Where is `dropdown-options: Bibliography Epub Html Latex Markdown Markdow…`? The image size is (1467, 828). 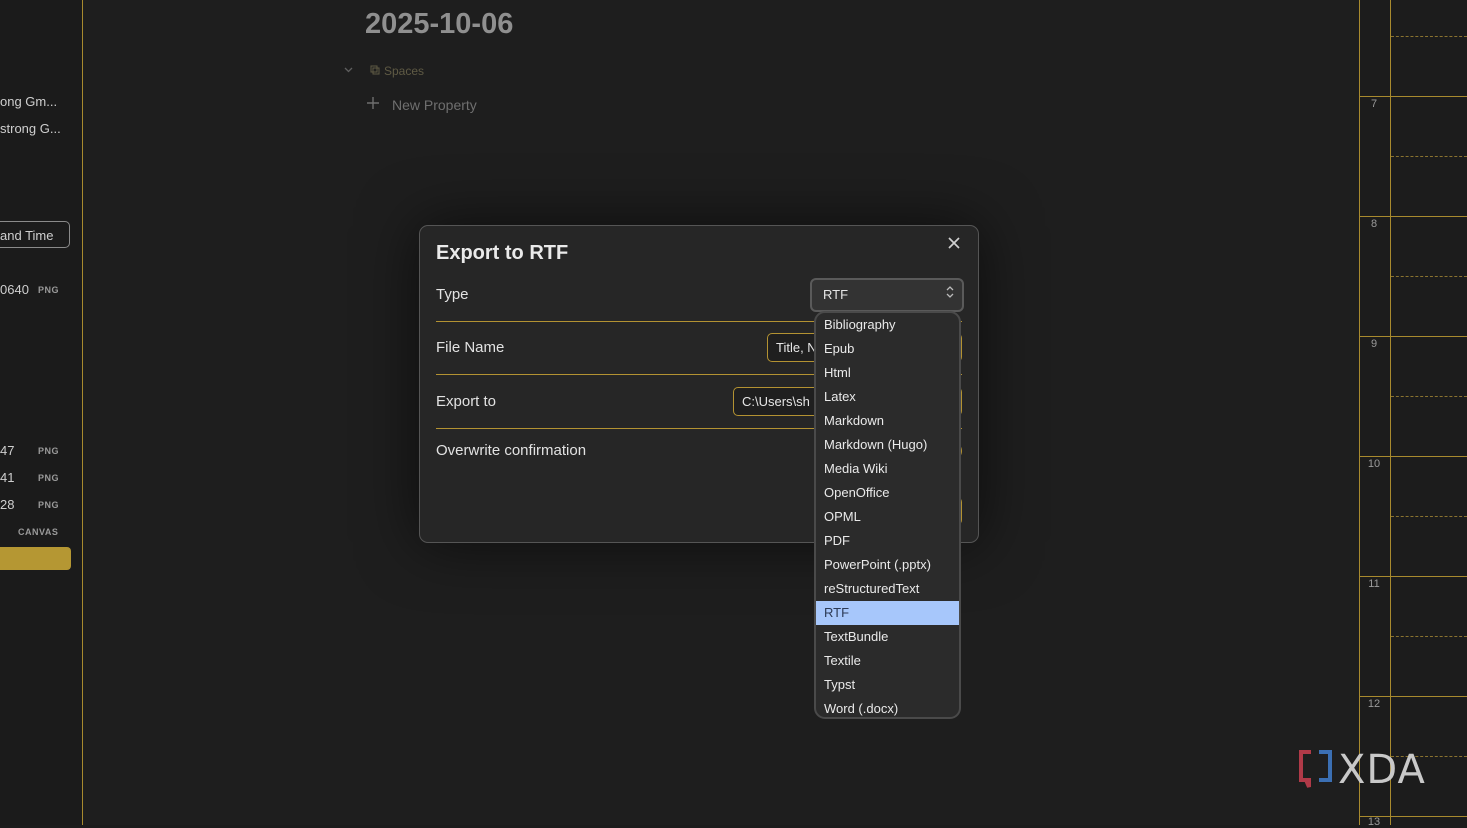 dropdown-options: Bibliography Epub Html Latex Markdown Markdow… is located at coordinates (887, 515).